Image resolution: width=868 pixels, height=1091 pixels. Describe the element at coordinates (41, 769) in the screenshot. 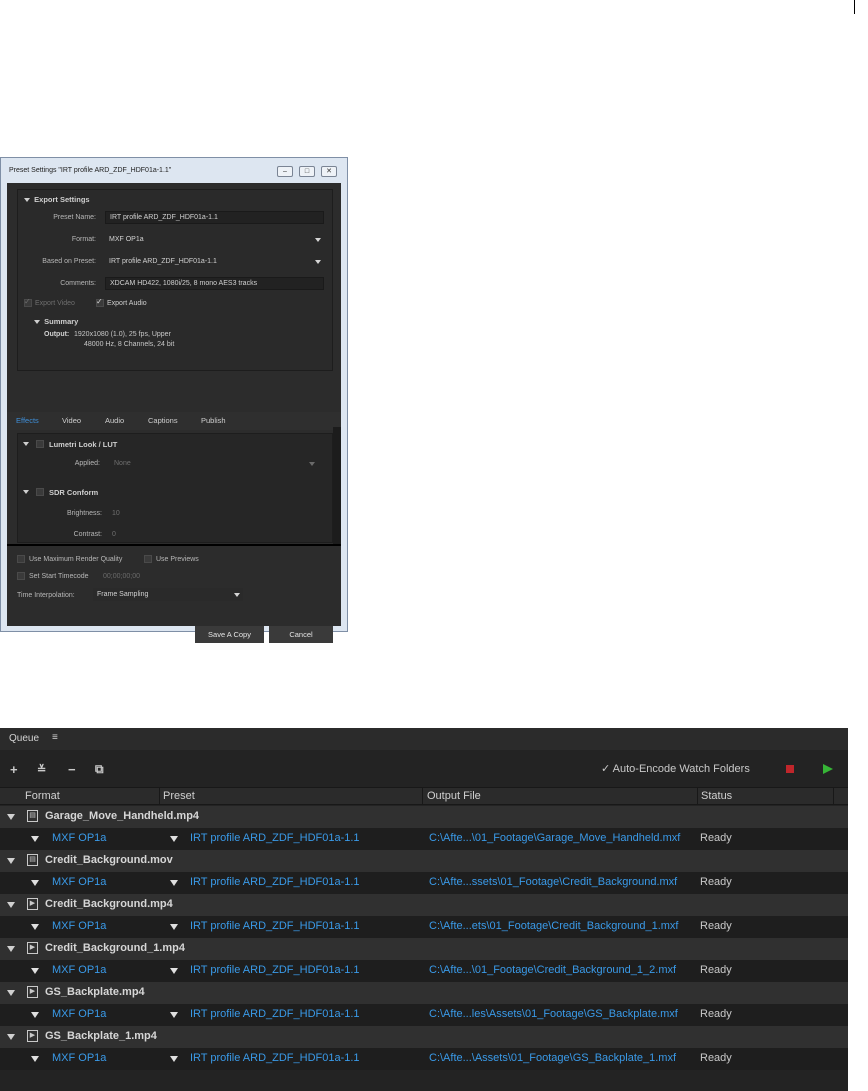

I see `preset-settings-icon: ≚` at that location.